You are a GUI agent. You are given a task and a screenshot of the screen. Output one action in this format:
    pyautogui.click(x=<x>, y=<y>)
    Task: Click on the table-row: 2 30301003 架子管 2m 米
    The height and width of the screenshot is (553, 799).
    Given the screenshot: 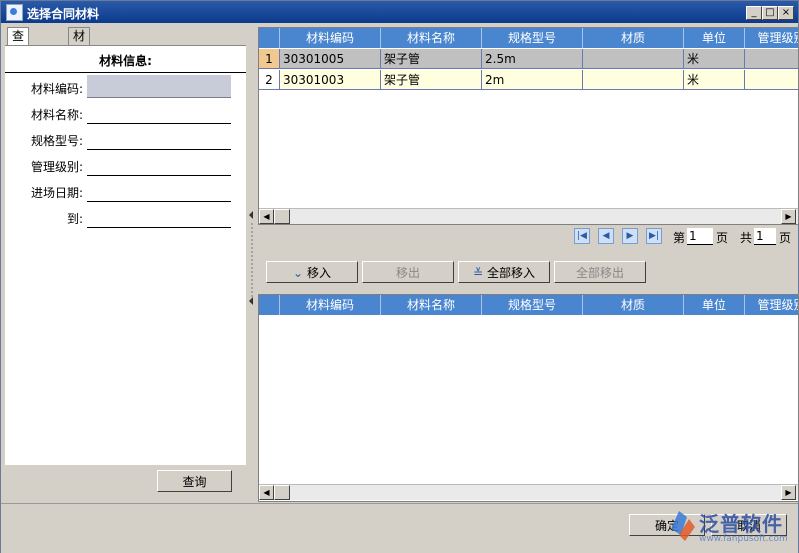 What is the action you would take?
    pyautogui.click(x=528, y=80)
    